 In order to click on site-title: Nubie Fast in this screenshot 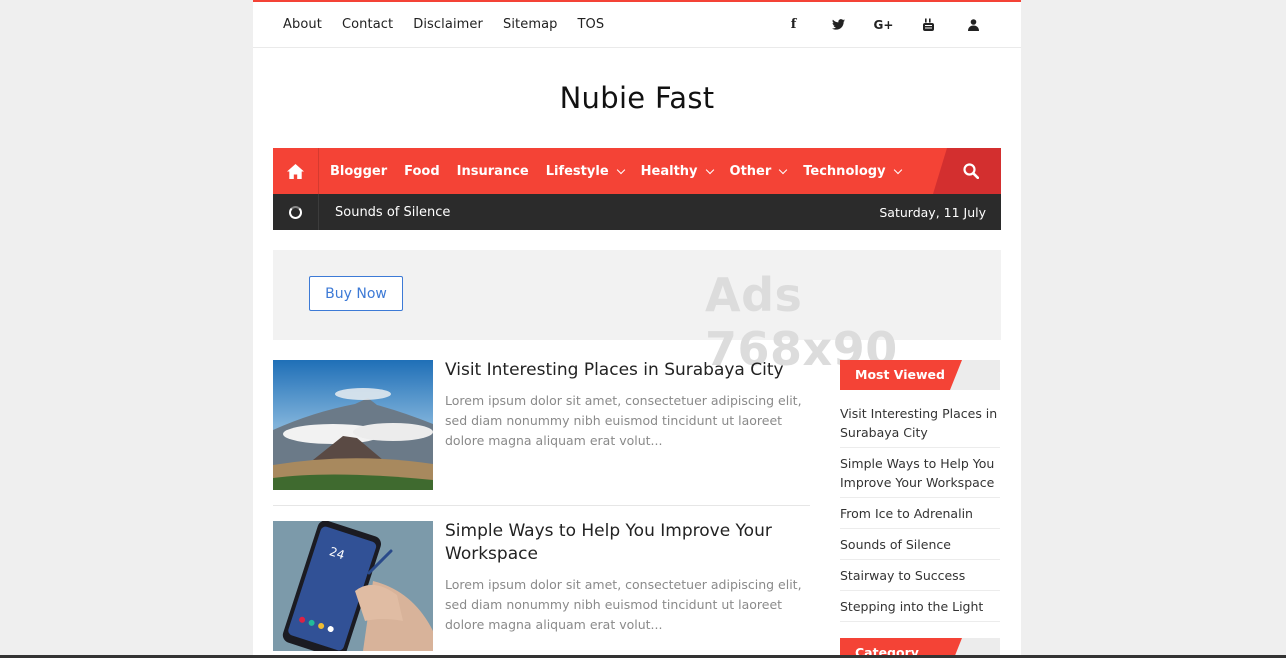, I will do `click(637, 98)`.